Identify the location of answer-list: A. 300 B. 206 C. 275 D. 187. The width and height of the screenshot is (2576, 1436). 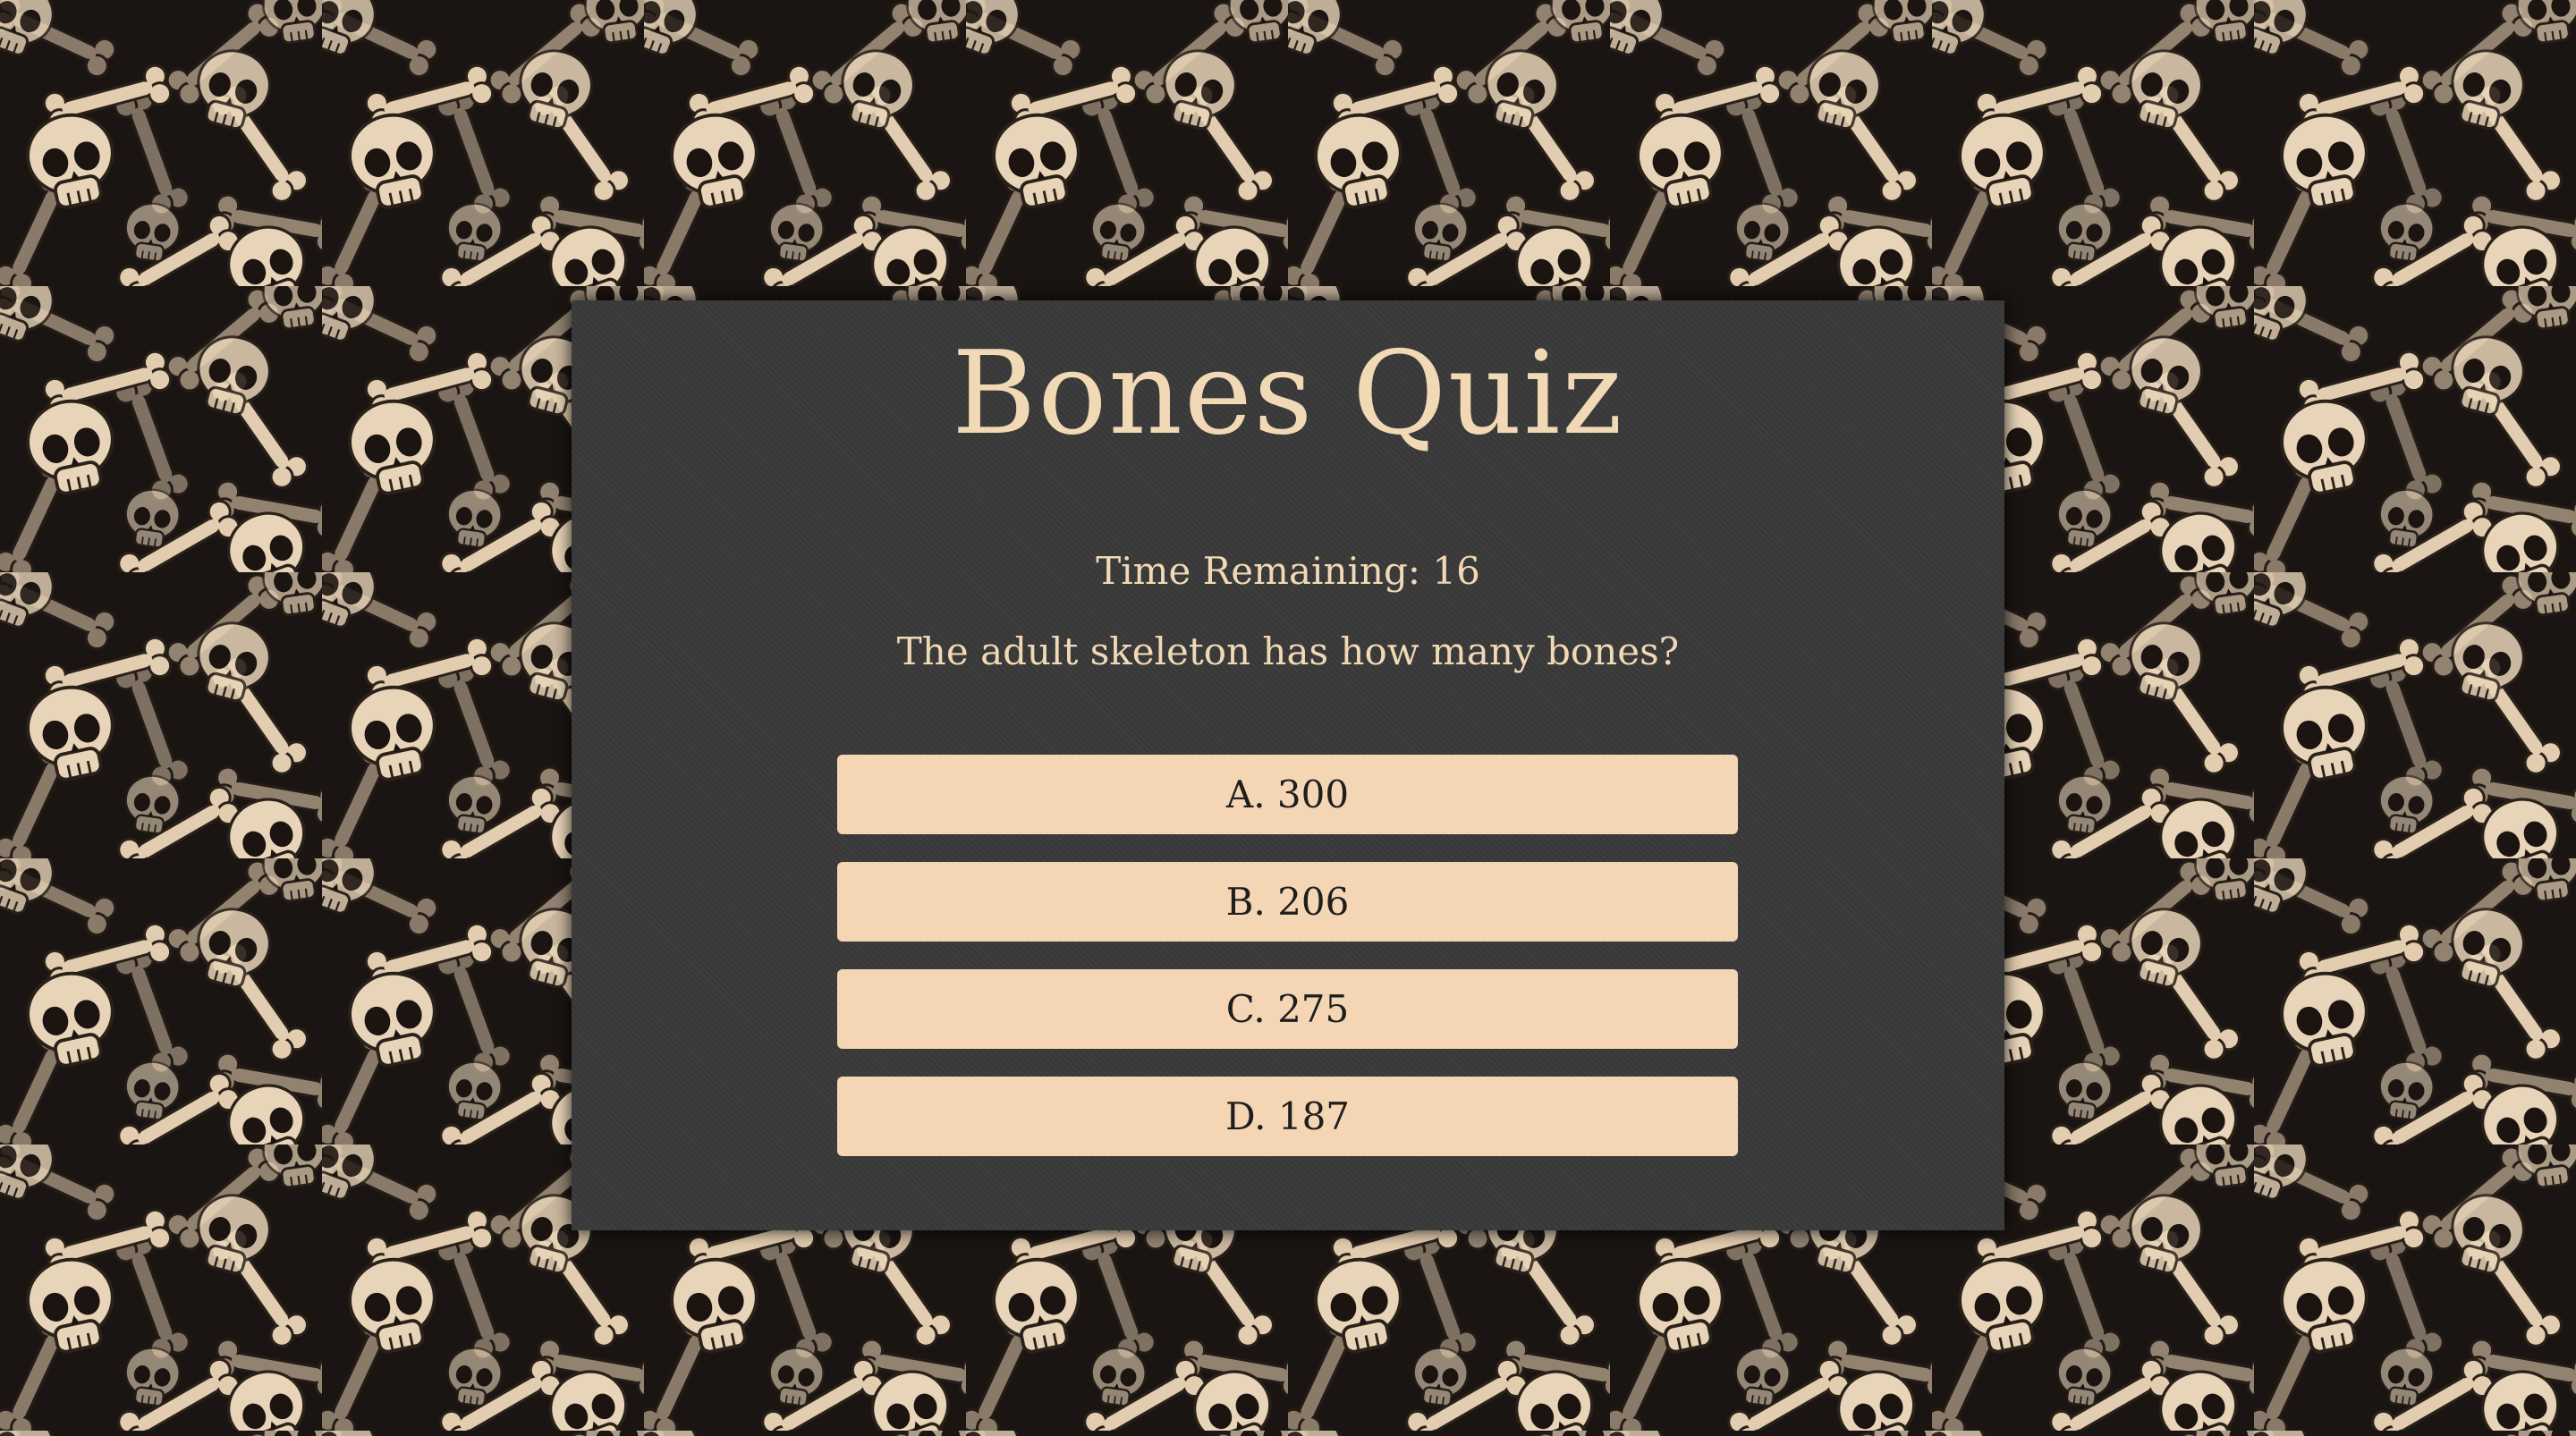
(1287, 969).